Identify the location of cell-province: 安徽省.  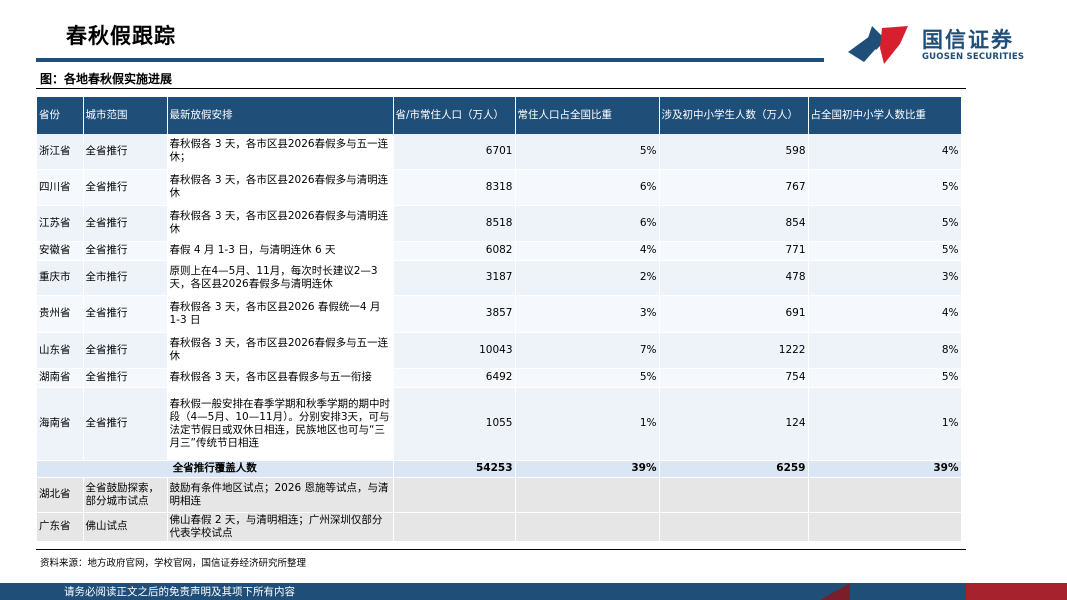
(60, 251).